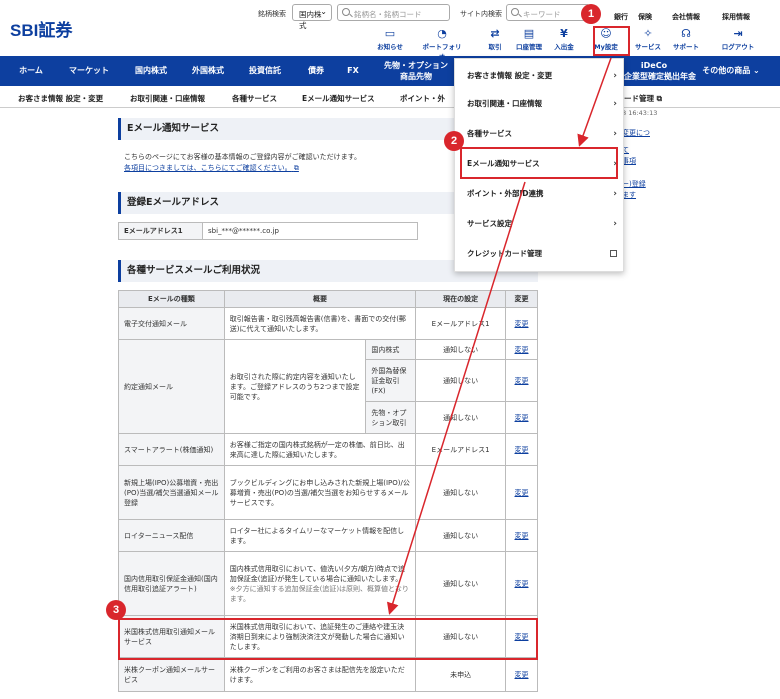  Describe the element at coordinates (454, 141) in the screenshot. I see `step-badge-2: 2` at that location.